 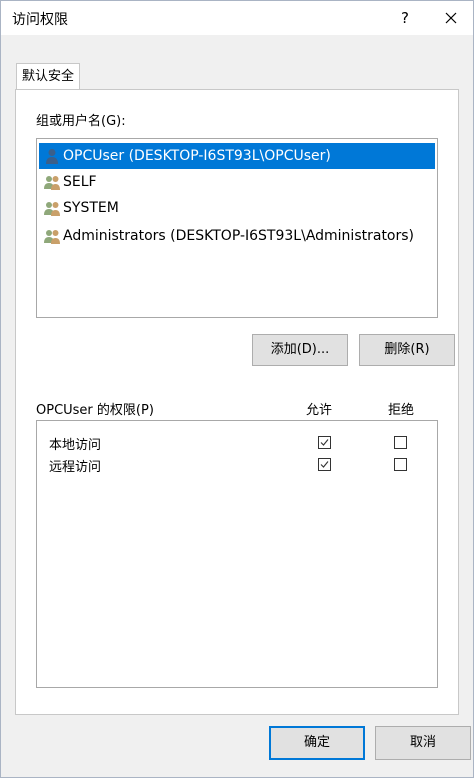 I want to click on deny-column-header: 拒绝, so click(x=401, y=410).